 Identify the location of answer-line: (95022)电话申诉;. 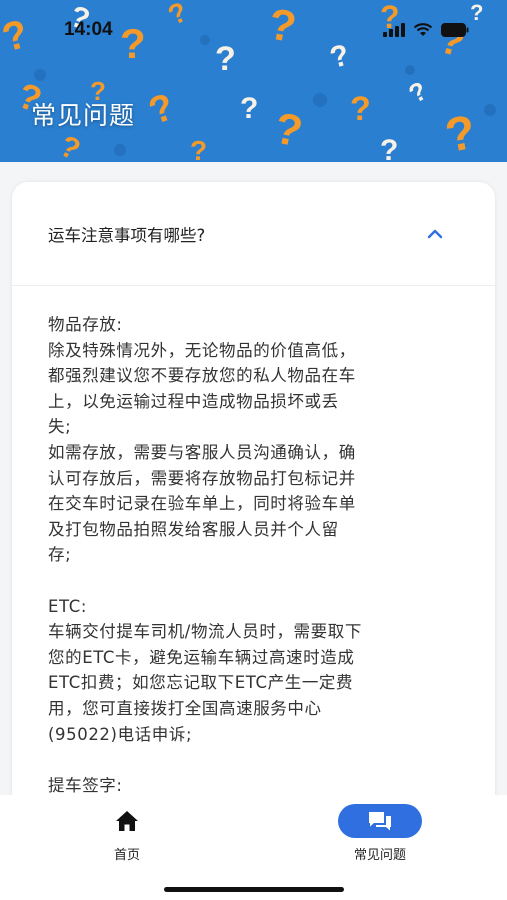
(120, 734).